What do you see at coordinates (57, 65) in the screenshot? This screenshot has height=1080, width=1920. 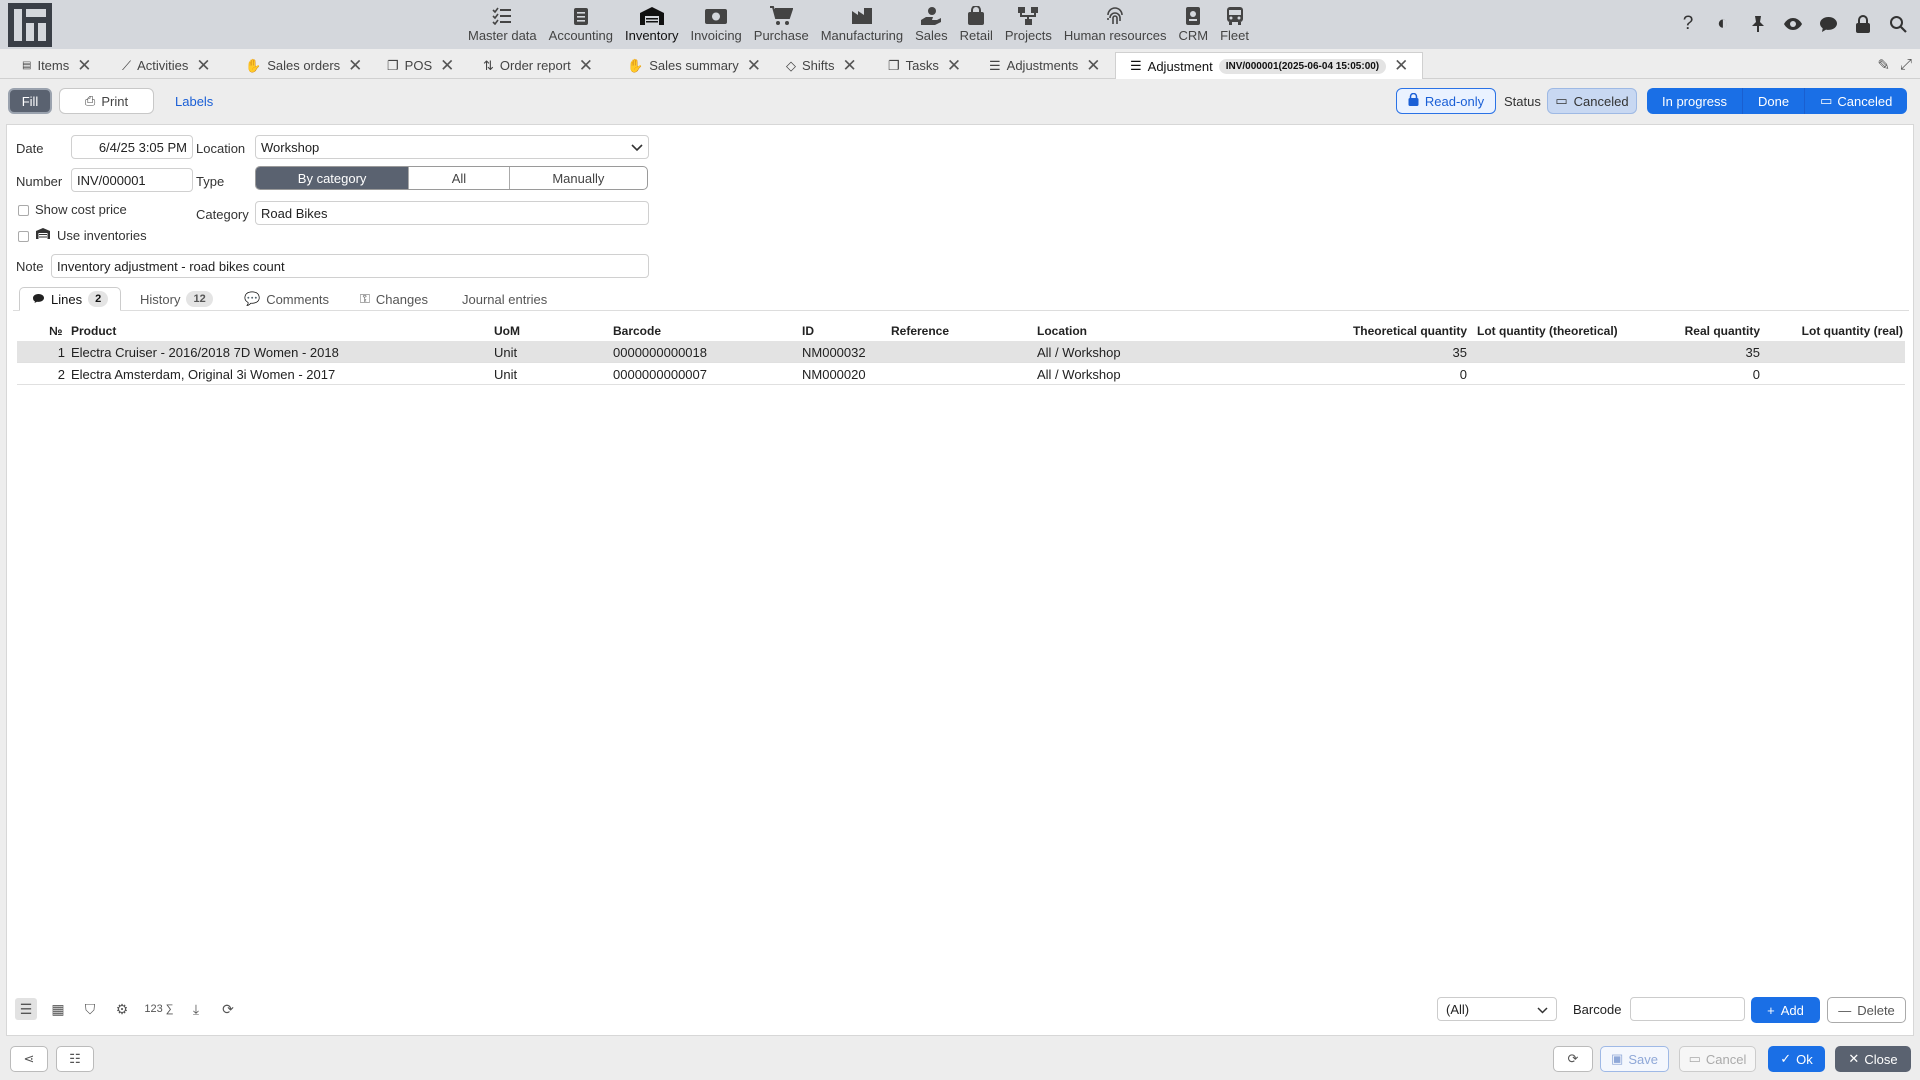 I see `tab-items: ▤ Items ✕` at bounding box center [57, 65].